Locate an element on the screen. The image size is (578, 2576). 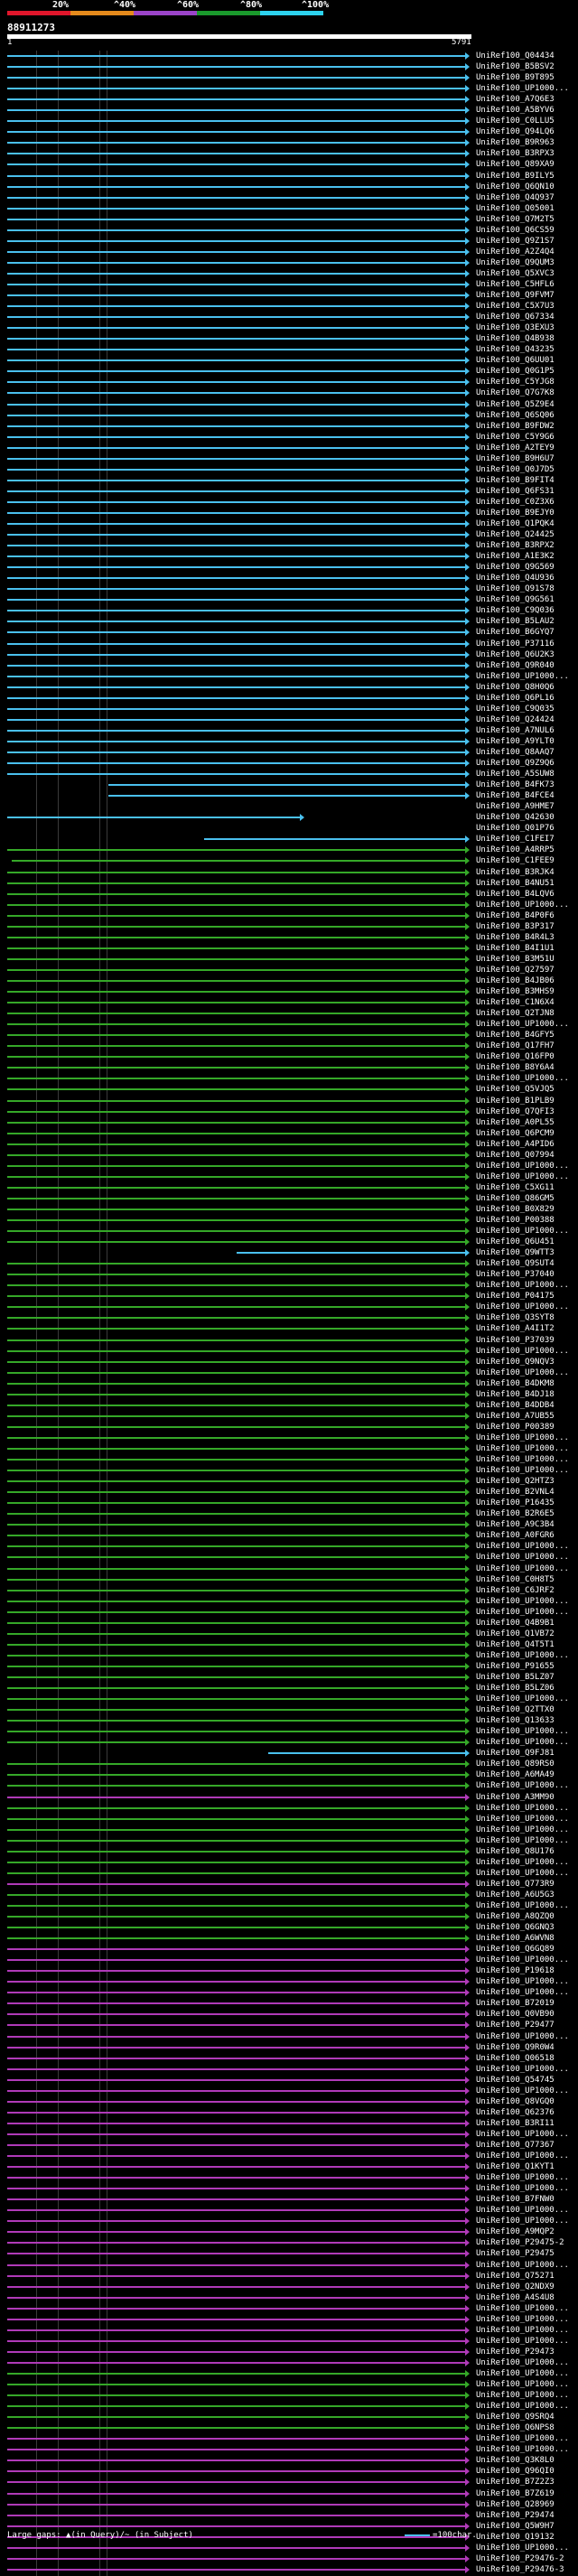
hit-label-link: UniRef100_Q24425 is located at coordinates (515, 535).